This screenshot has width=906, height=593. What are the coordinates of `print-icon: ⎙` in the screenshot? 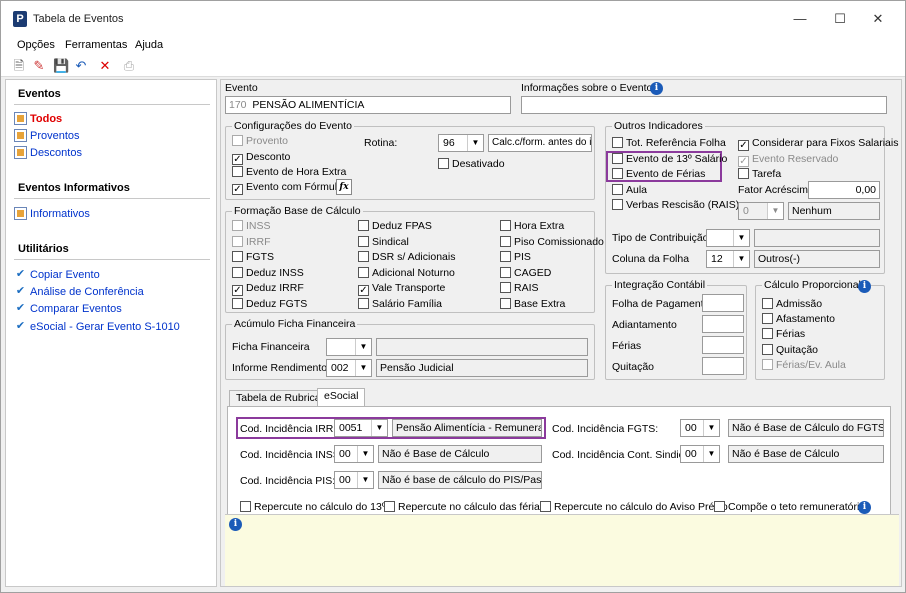 It's located at (129, 66).